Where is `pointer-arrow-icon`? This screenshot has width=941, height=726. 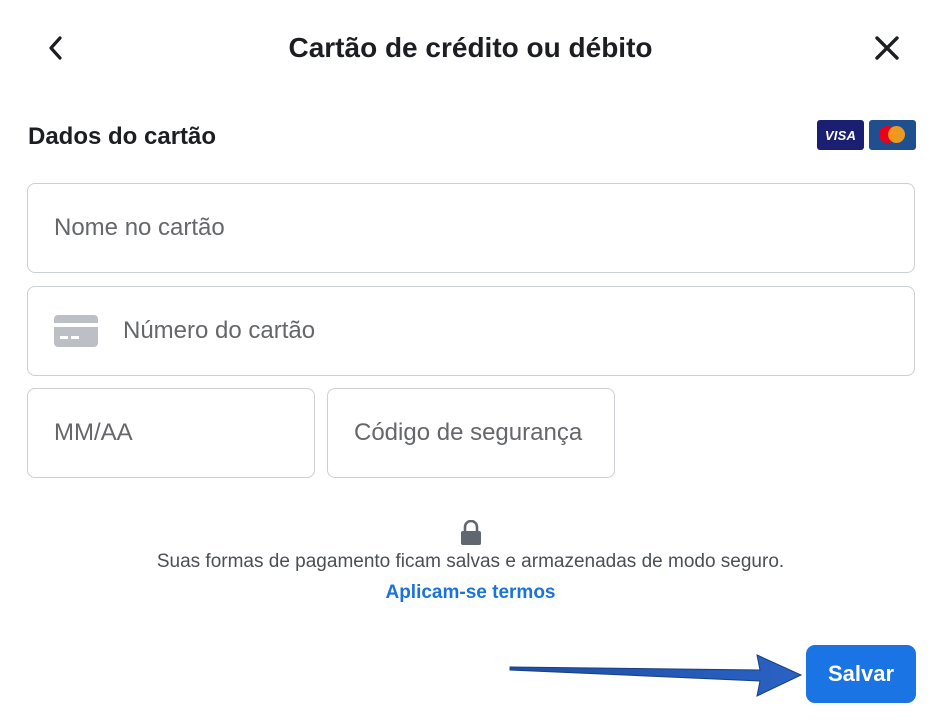 pointer-arrow-icon is located at coordinates (656, 675).